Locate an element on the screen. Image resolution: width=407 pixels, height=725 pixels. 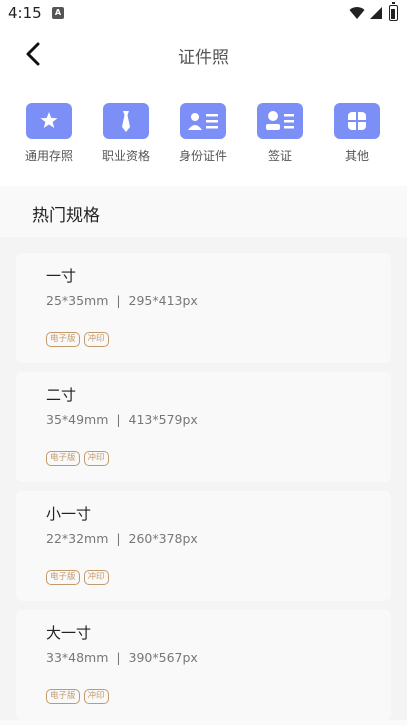
more-grid-icon is located at coordinates (357, 121).